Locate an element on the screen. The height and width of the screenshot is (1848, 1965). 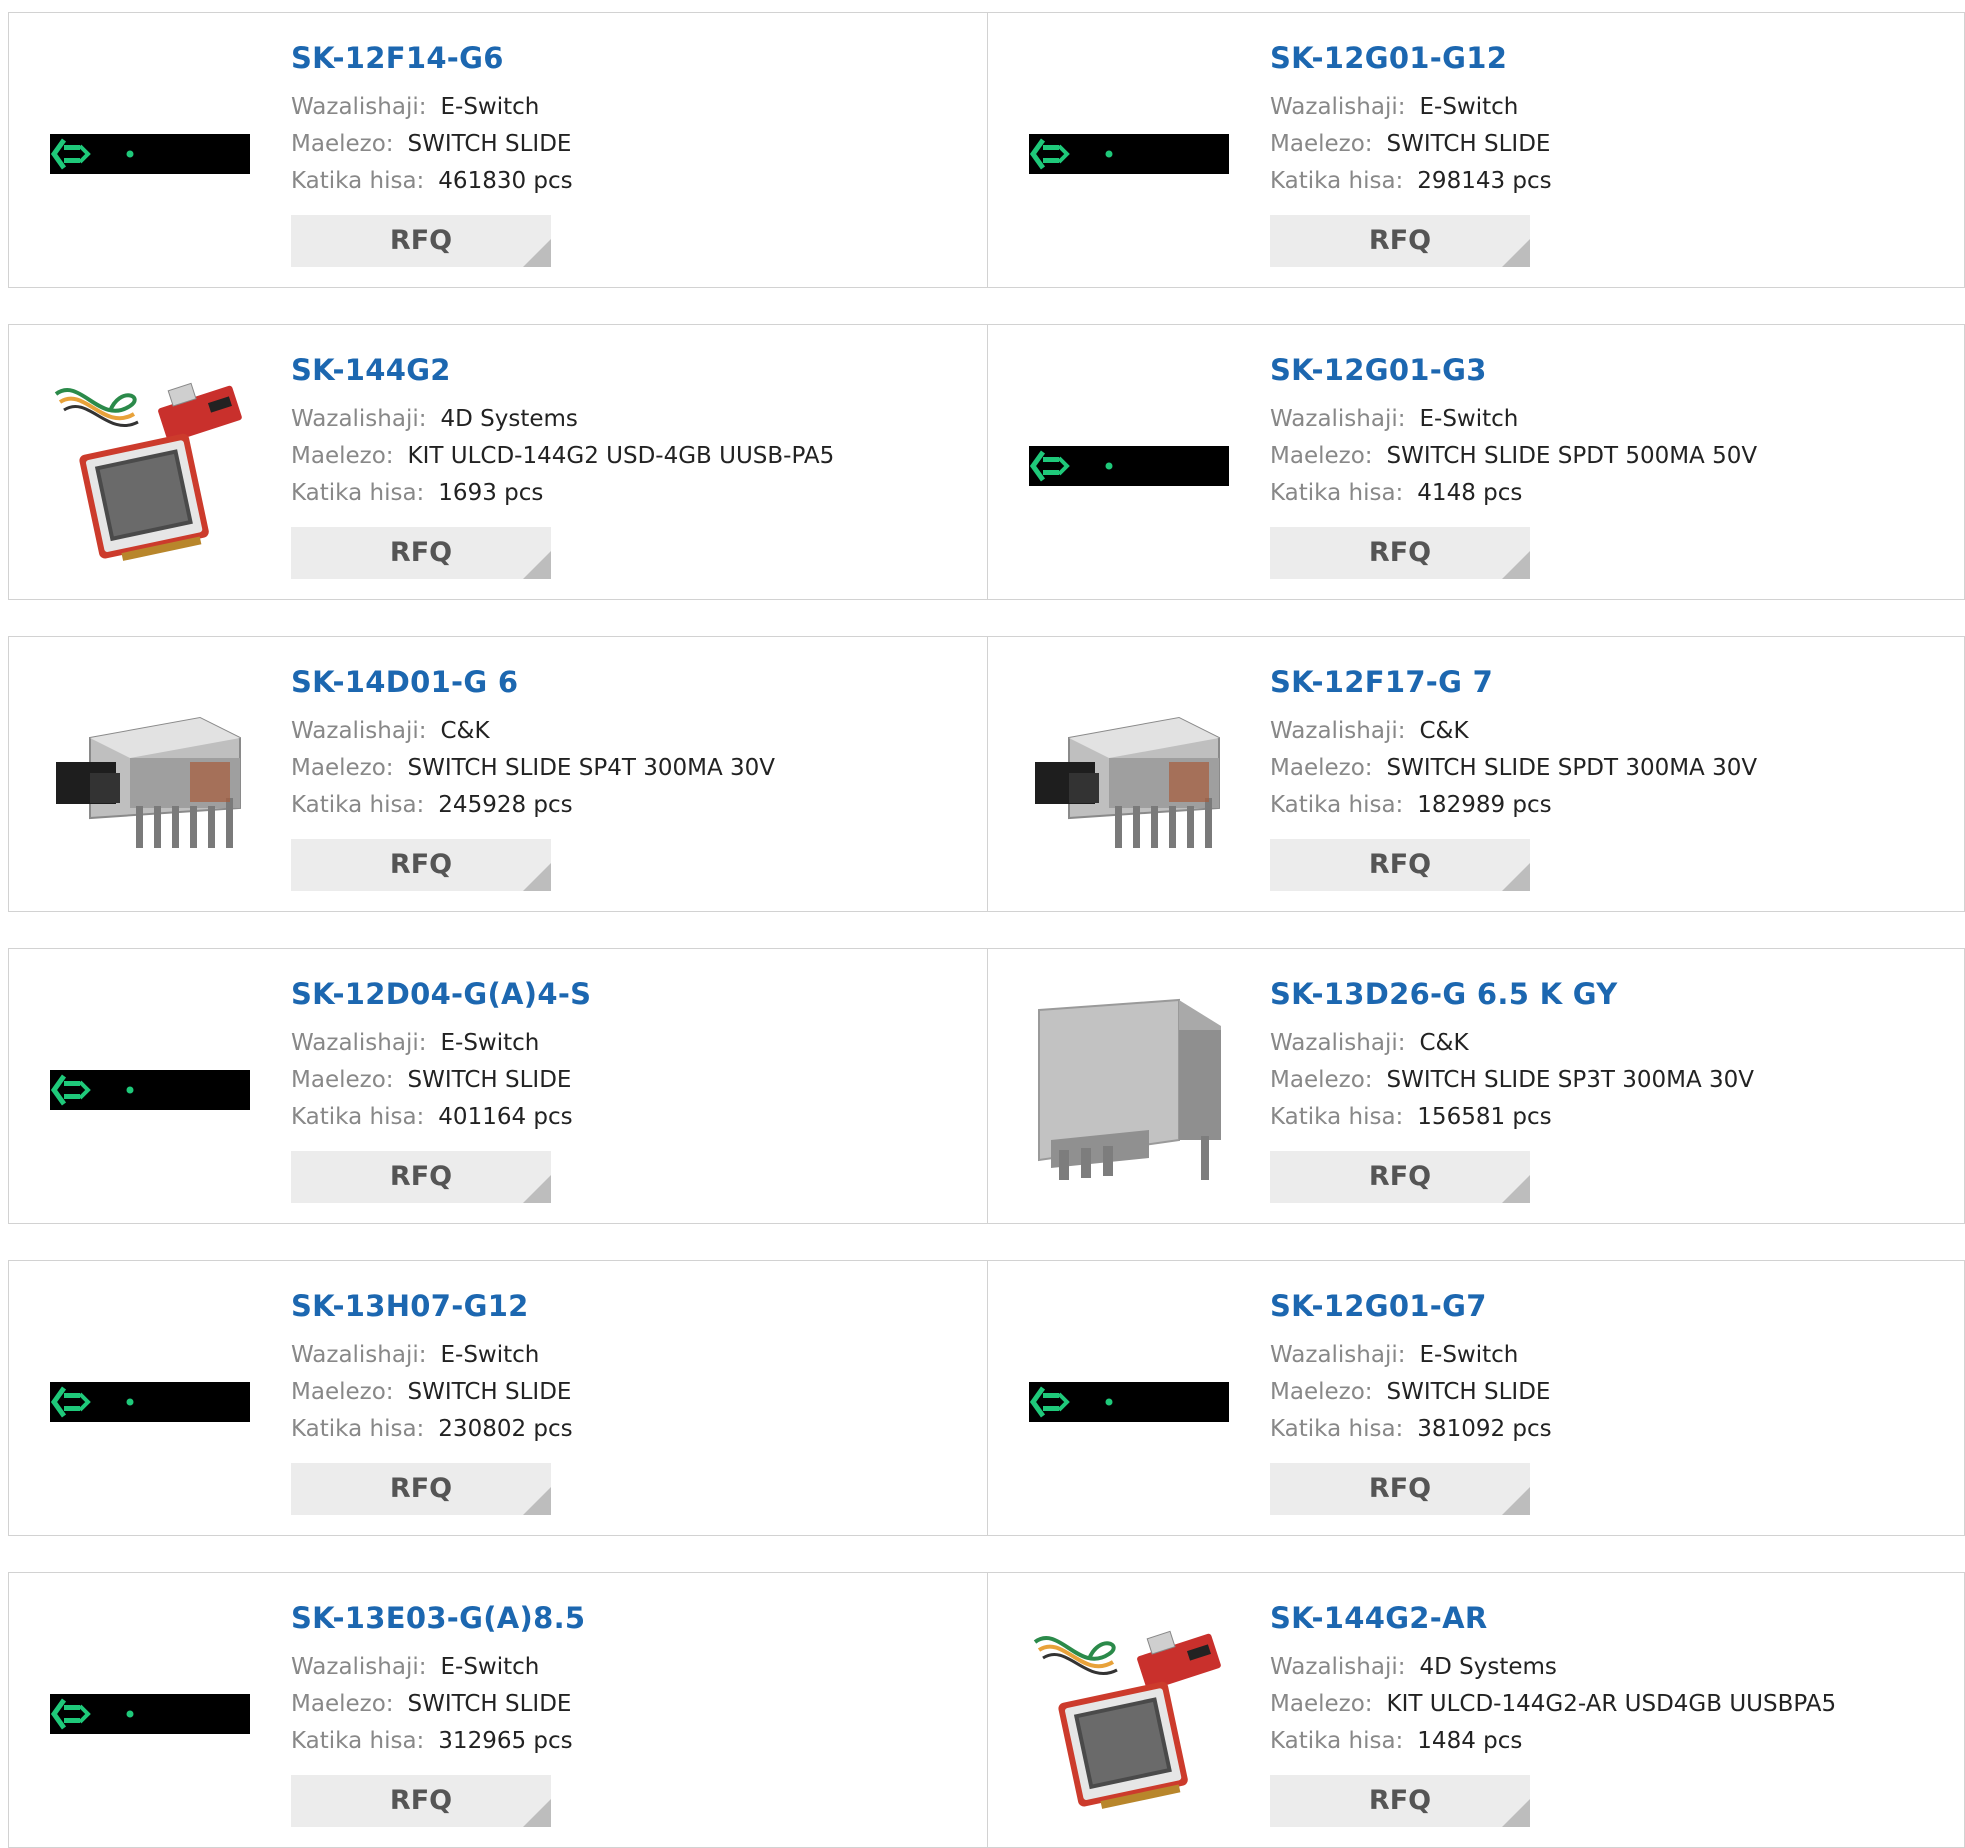
description-row: Maelezo: SWITCH SLIDE SP3T 300MA 30V is located at coordinates (1612, 1080).